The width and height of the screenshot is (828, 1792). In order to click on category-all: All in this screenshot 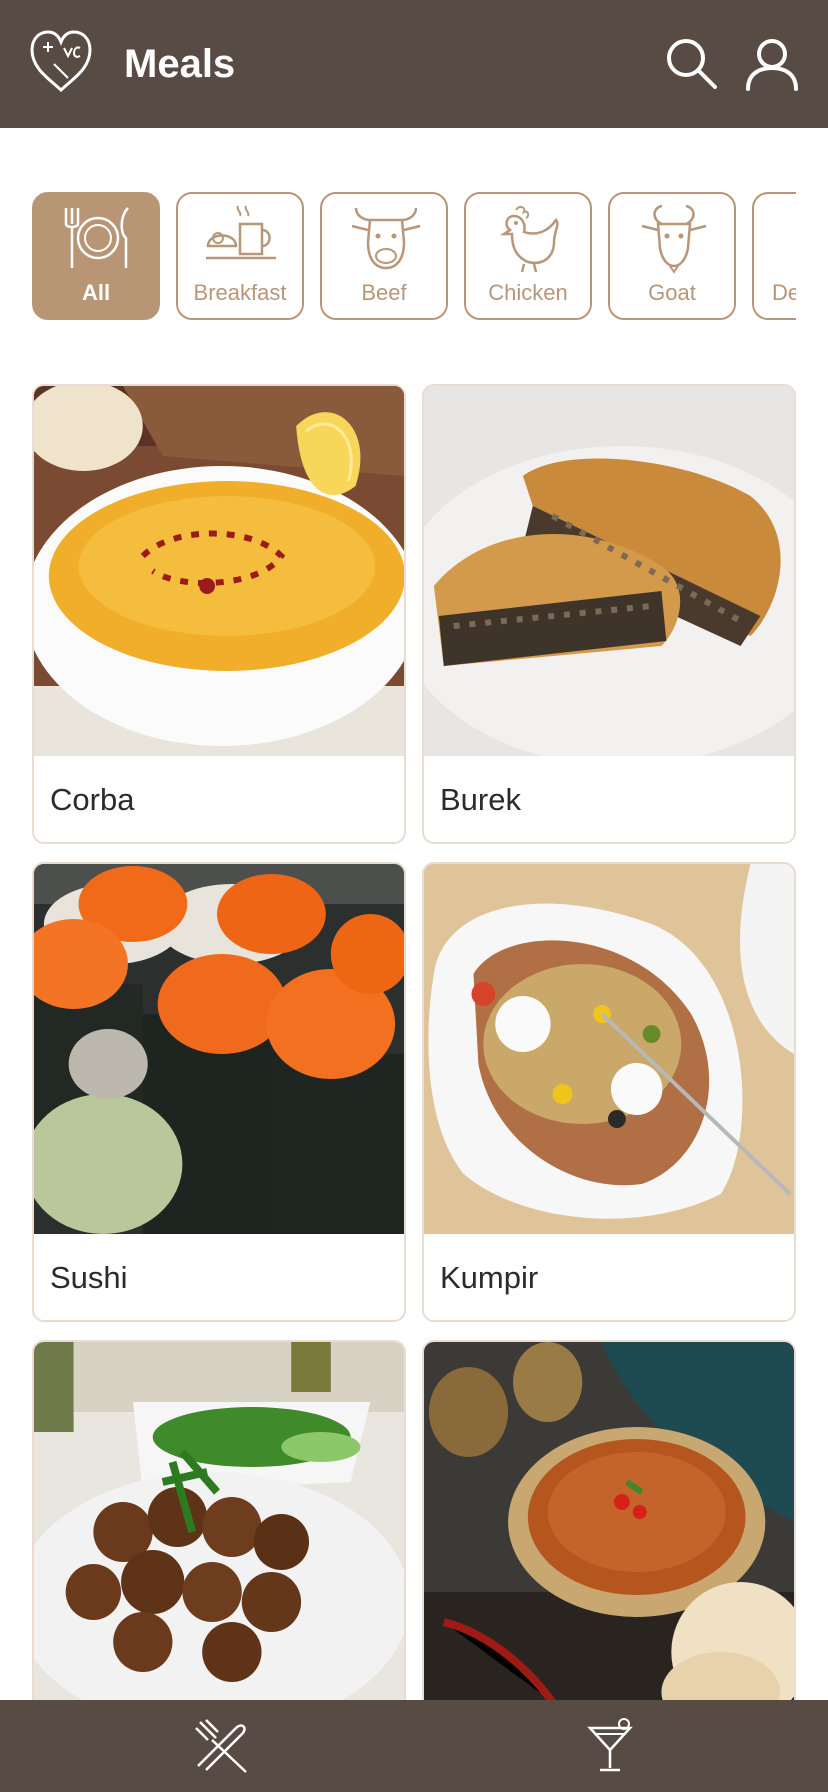, I will do `click(96, 256)`.